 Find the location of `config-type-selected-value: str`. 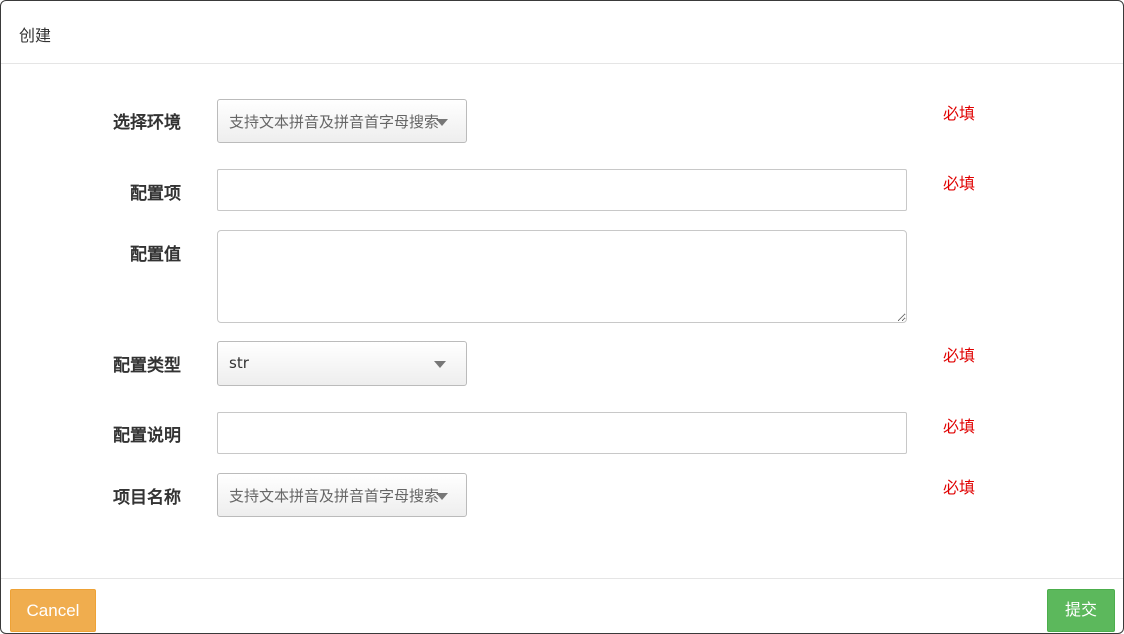

config-type-selected-value: str is located at coordinates (239, 363).